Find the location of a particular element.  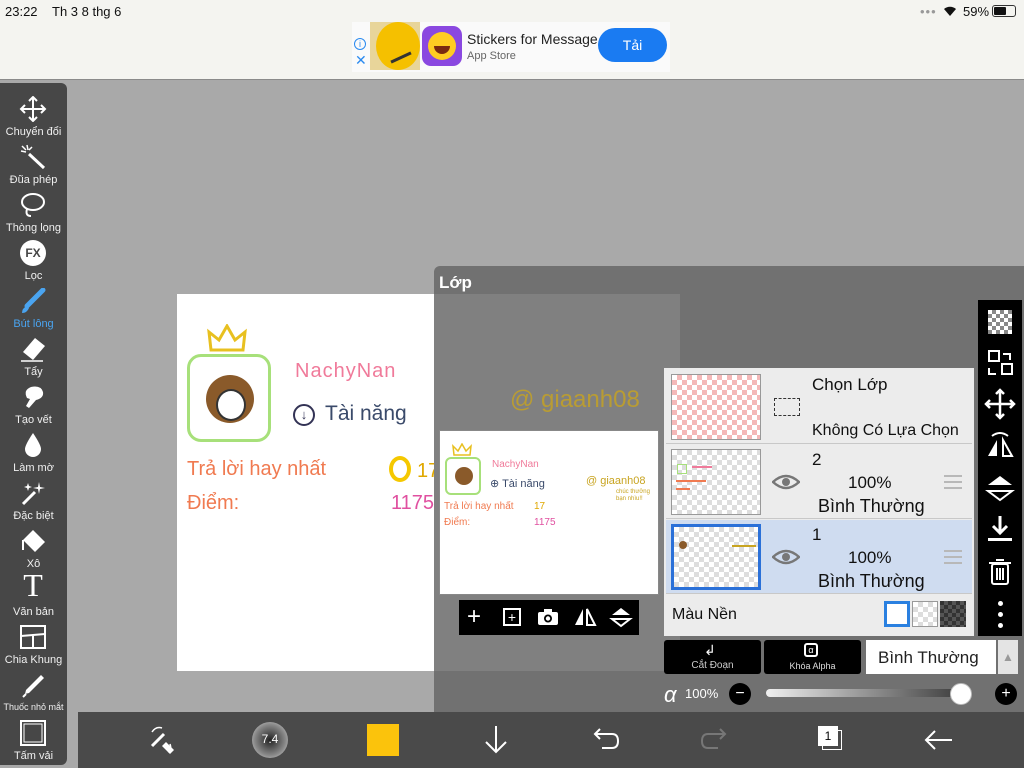

brush-size-button: 7.4 is located at coordinates (270, 740).